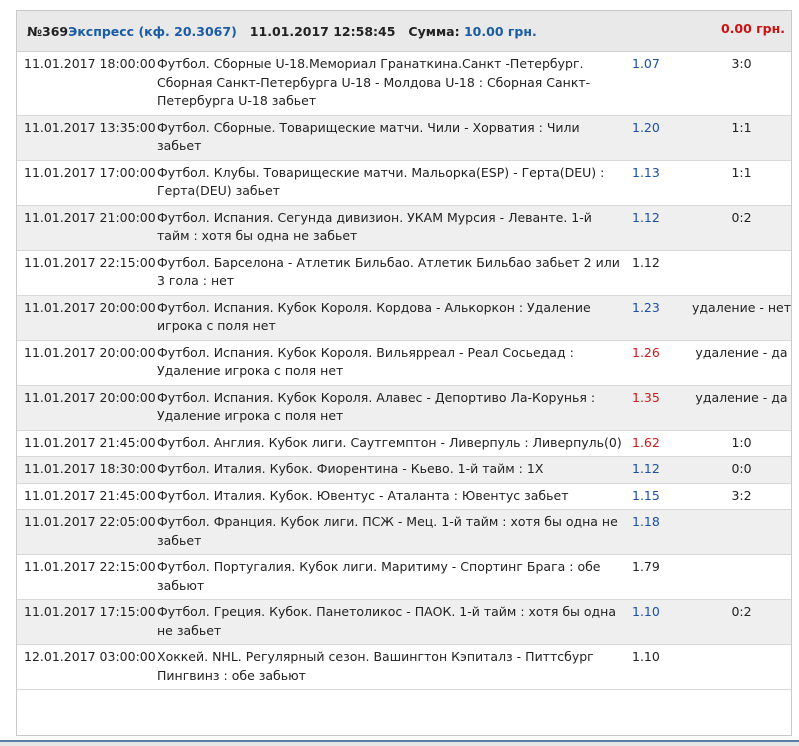  I want to click on bottom-divider, so click(399, 743).